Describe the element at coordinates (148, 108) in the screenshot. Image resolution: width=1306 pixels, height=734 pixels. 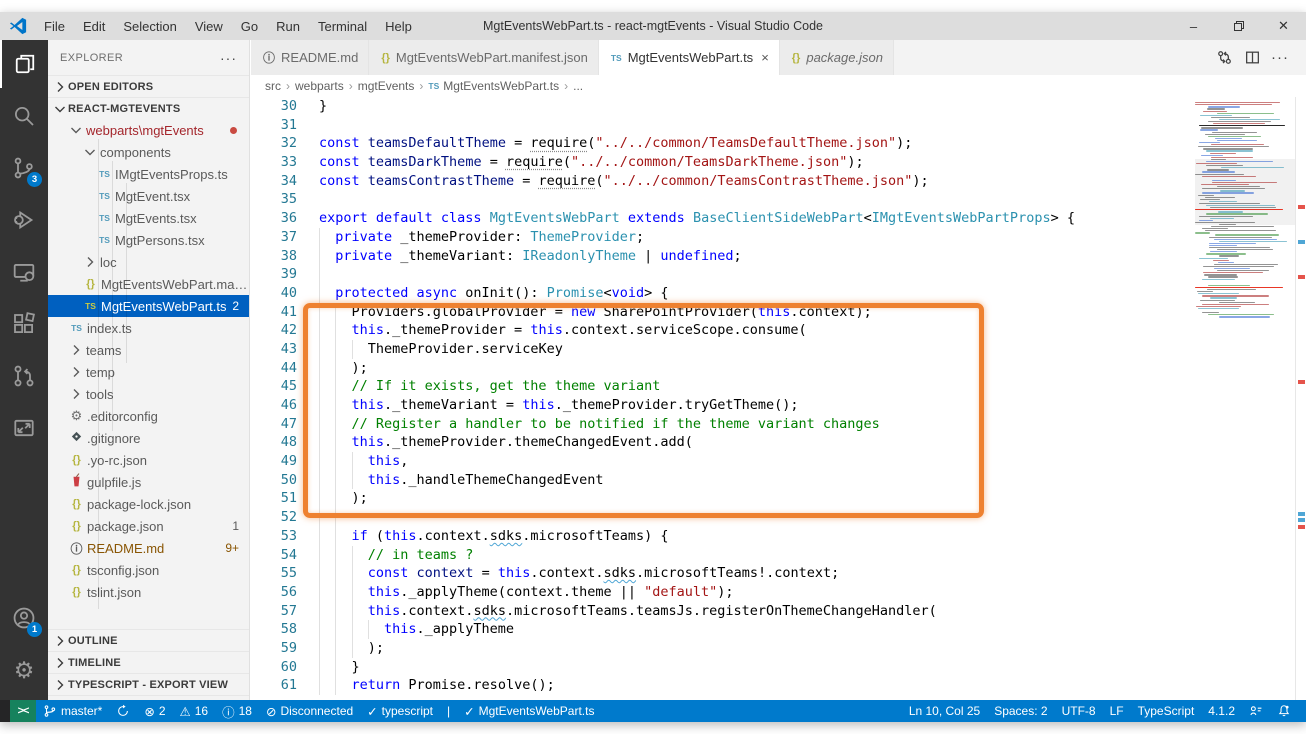
I see `section-root-folder: REACT-MGTEVENTS` at that location.